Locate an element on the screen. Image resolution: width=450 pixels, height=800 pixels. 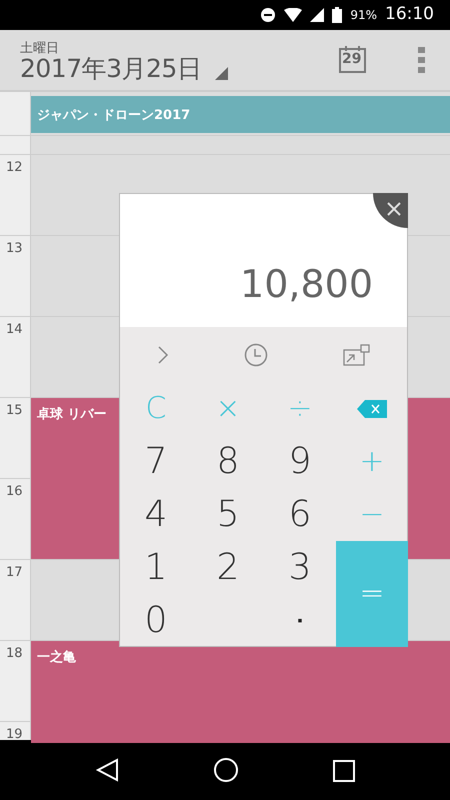
digit-key: 9 is located at coordinates (300, 461).